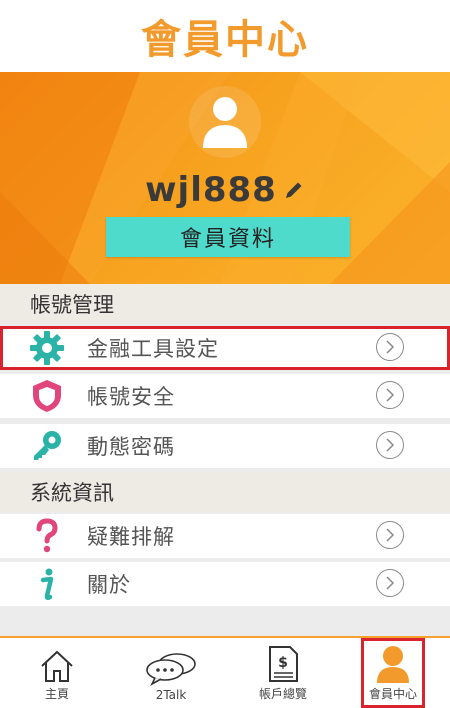 This screenshot has height=708, width=450. Describe the element at coordinates (225, 536) in the screenshot. I see `menu-item-troubleshooting: 疑難排解` at that location.